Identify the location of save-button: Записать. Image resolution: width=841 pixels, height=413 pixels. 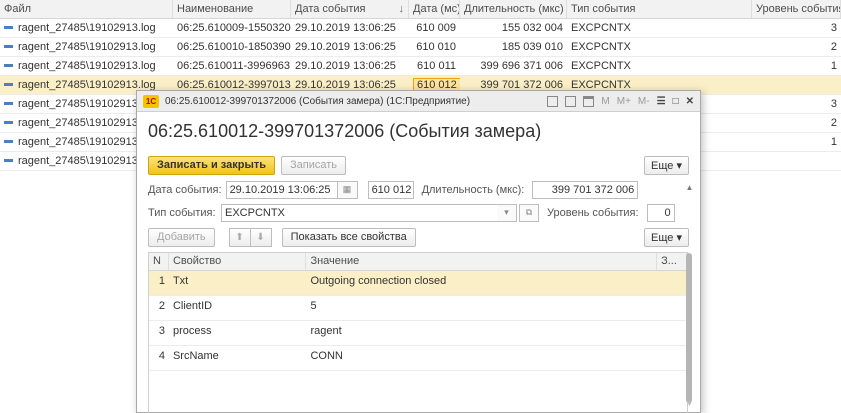
(314, 165).